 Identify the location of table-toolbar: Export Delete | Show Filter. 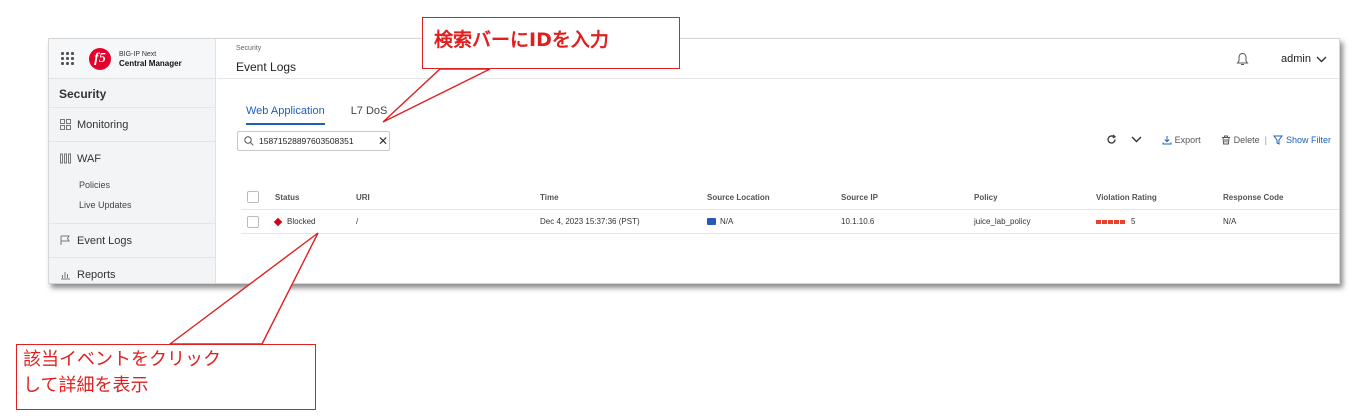
(1218, 139).